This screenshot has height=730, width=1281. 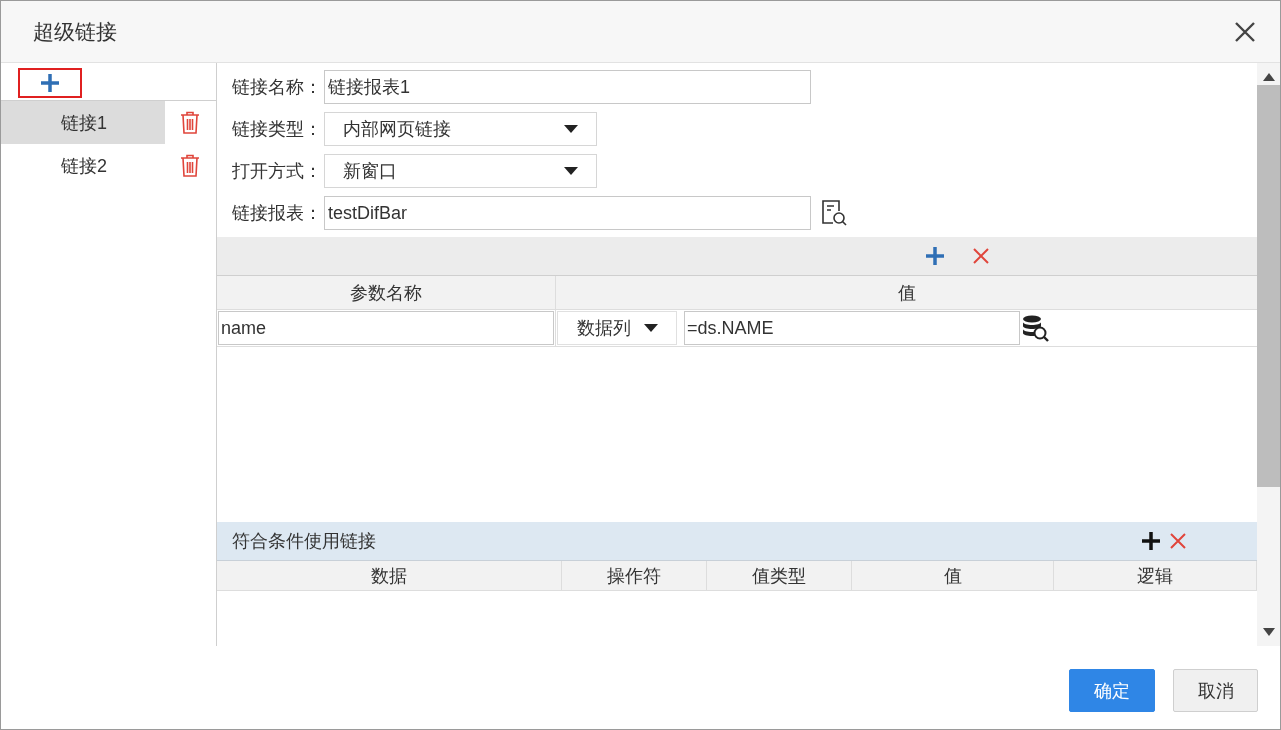 I want to click on database-search-icon, so click(x=1035, y=328).